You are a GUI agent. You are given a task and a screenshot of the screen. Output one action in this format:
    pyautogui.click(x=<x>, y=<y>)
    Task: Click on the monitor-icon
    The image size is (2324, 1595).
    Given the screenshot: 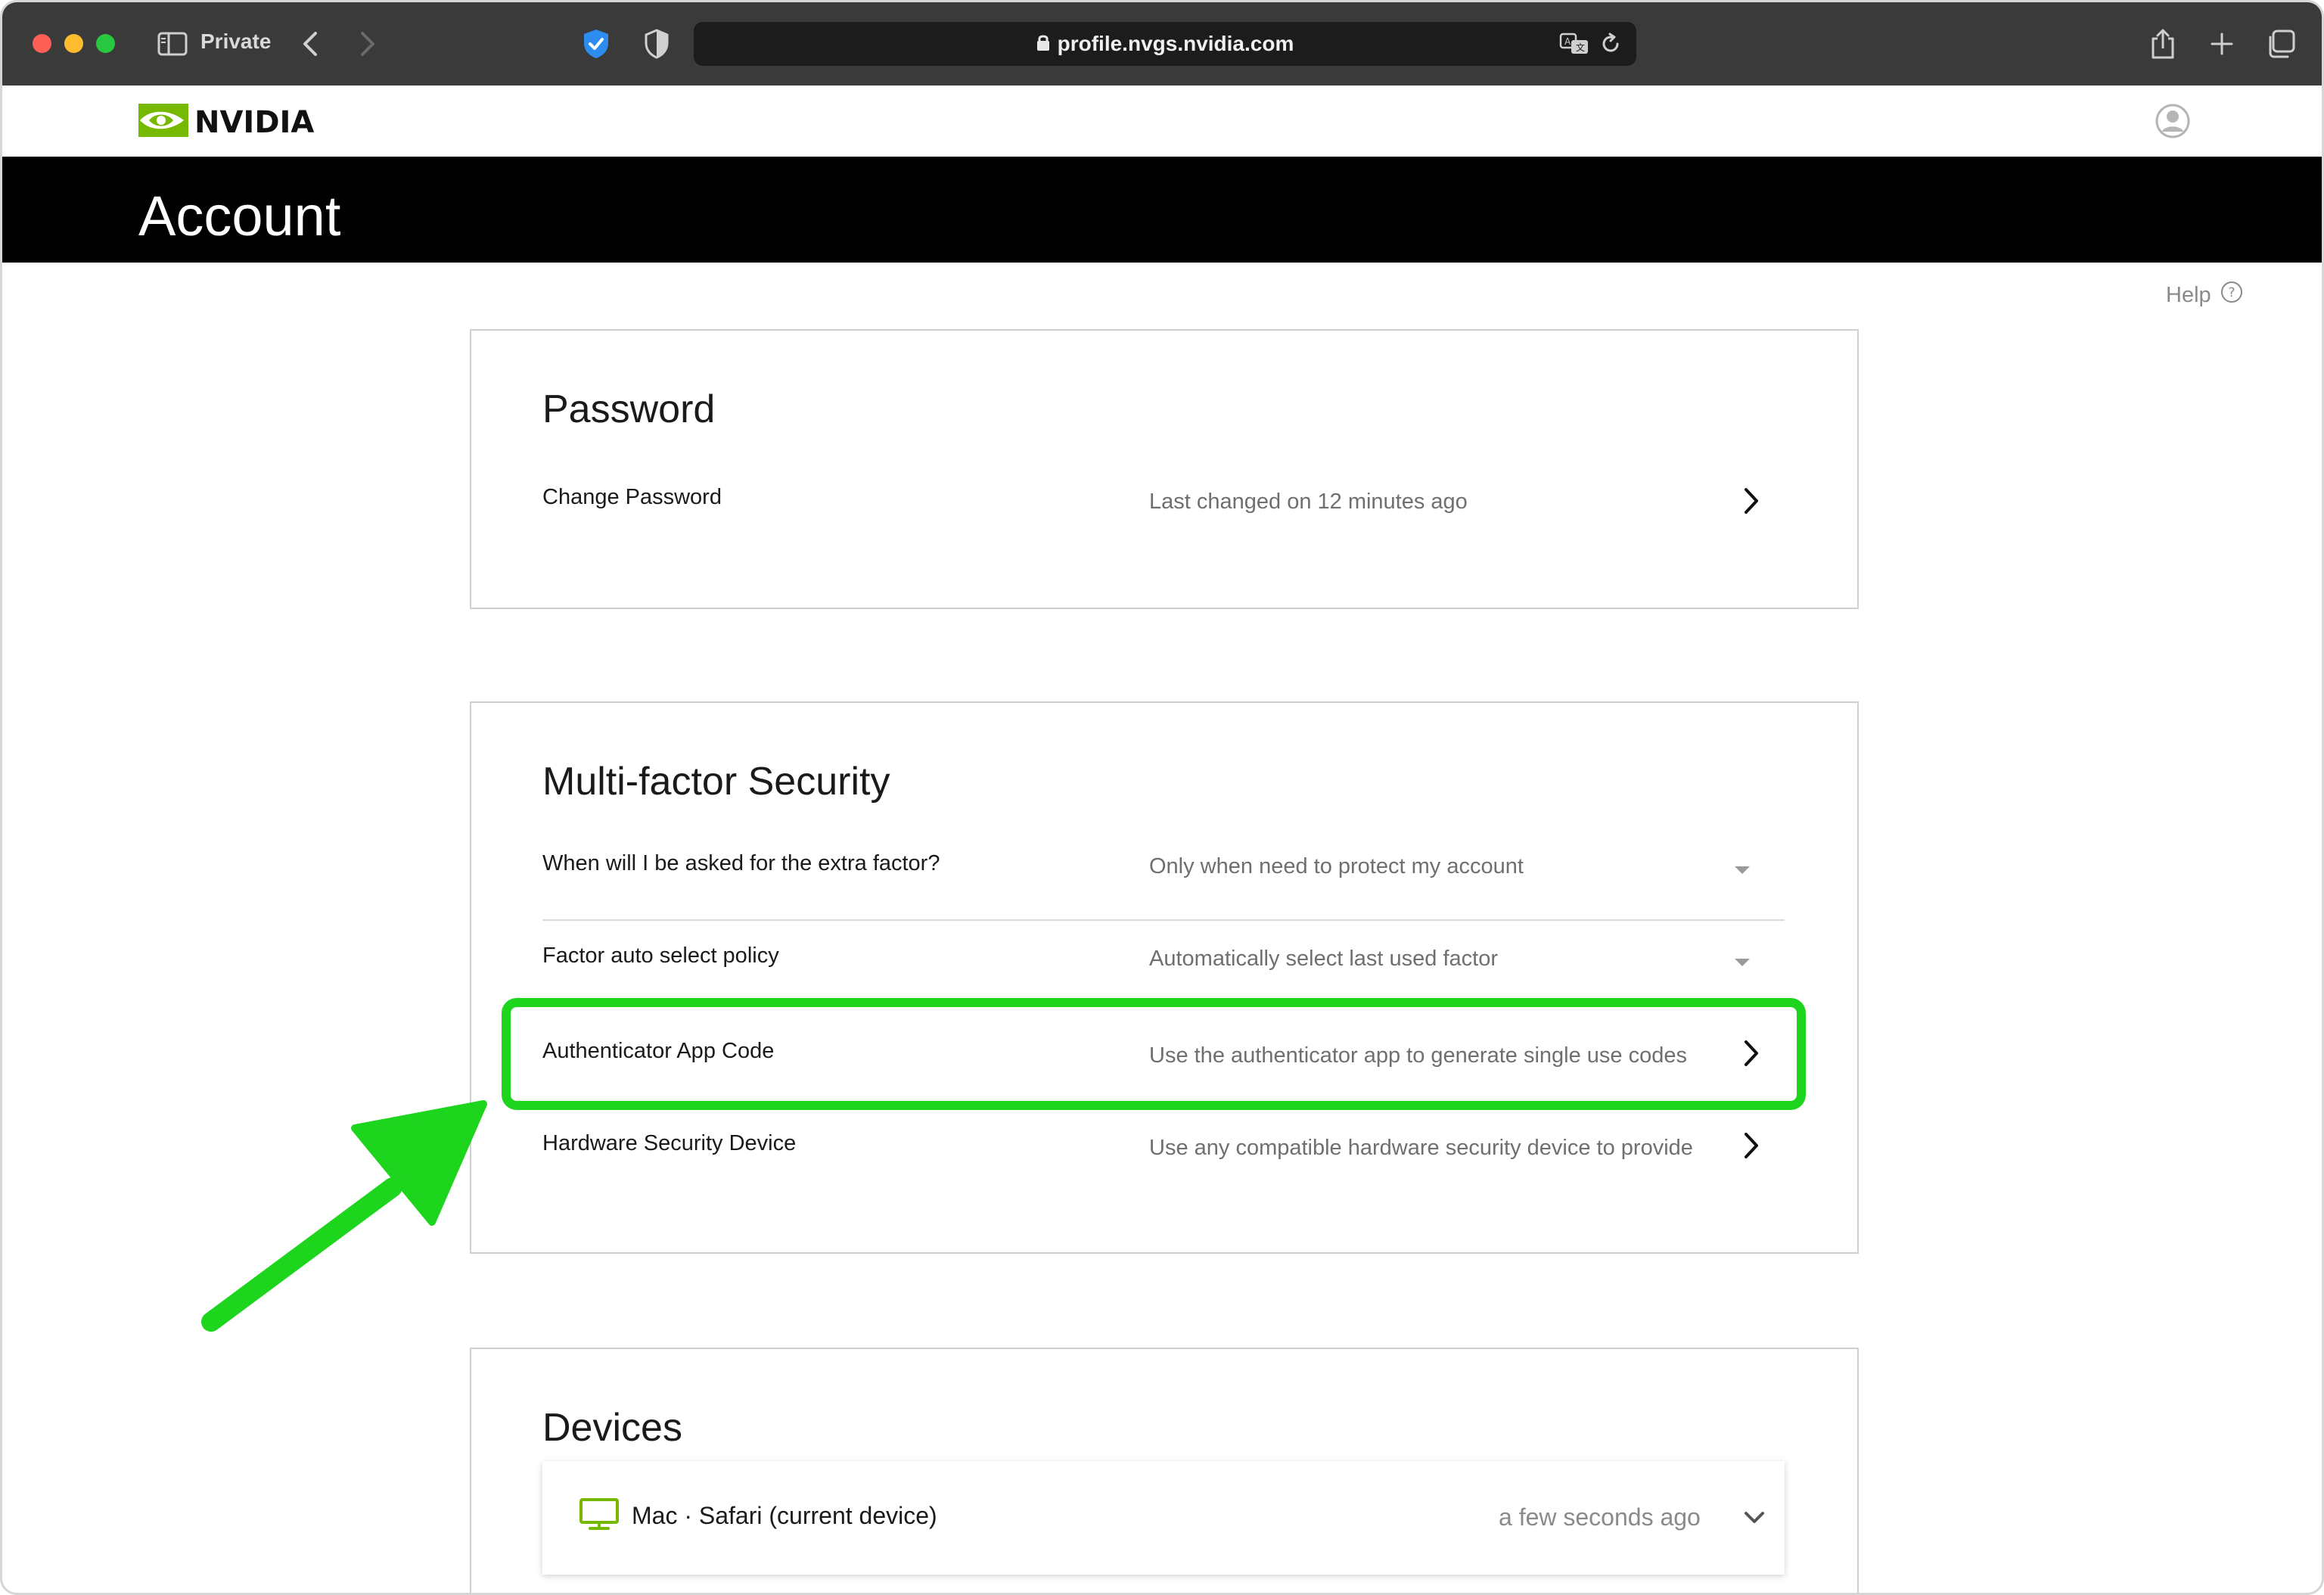 What is the action you would take?
    pyautogui.click(x=599, y=1515)
    